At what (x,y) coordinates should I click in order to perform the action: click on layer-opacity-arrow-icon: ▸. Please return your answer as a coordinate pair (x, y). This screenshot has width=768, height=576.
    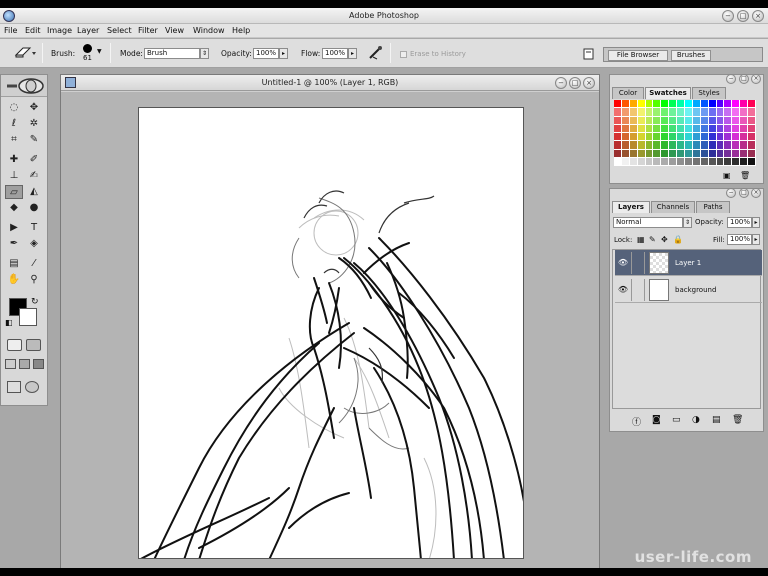
    Looking at the image, I should click on (756, 222).